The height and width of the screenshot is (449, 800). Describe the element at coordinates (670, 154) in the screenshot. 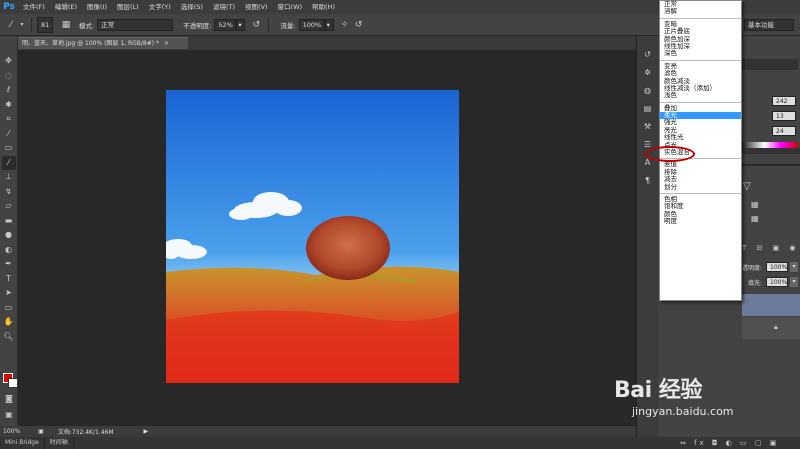

I see `annotation-oval` at that location.